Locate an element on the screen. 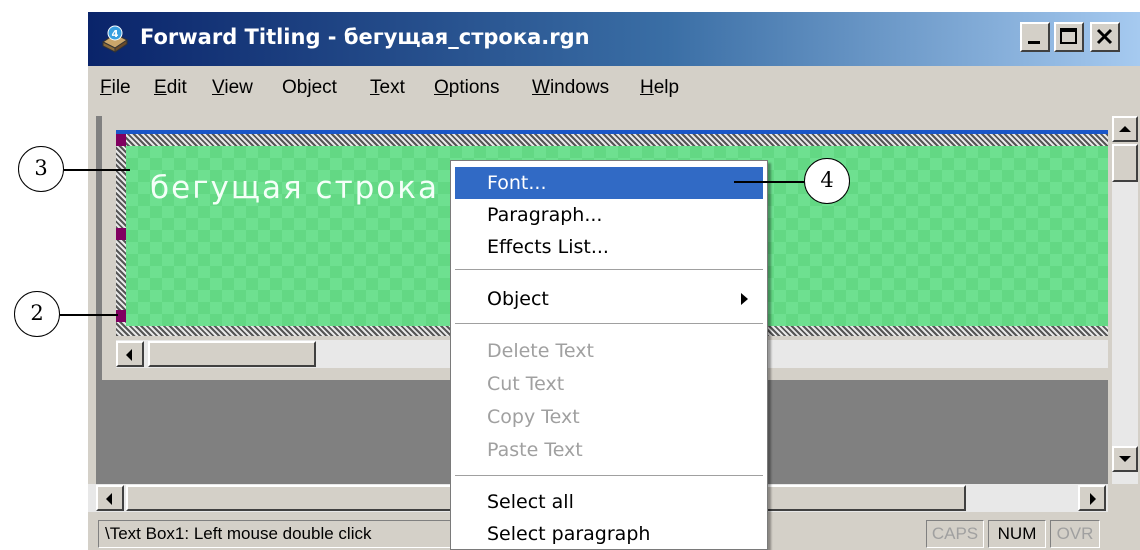 This screenshot has height=550, width=1140. close-button is located at coordinates (1105, 37).